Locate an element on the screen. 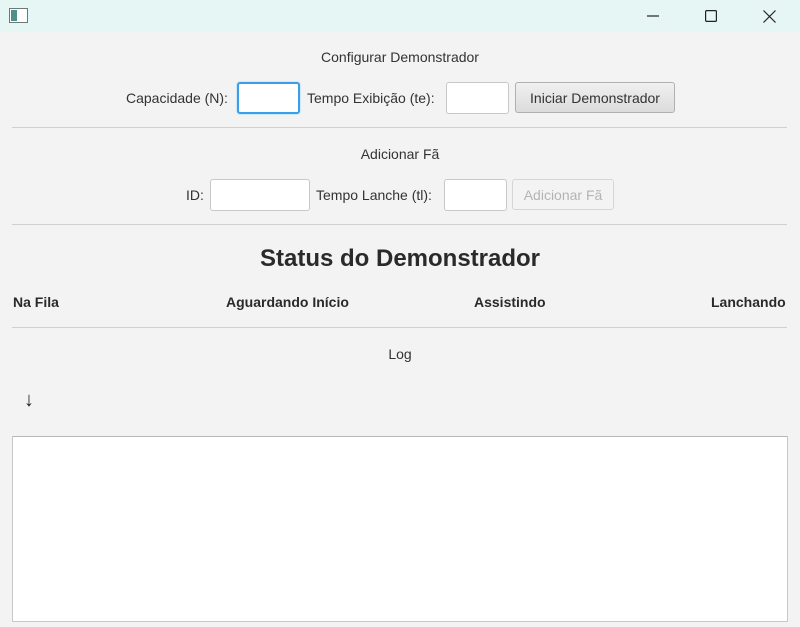 The width and height of the screenshot is (800, 627). add-fan-heading: Adicionar Fã is located at coordinates (400, 154).